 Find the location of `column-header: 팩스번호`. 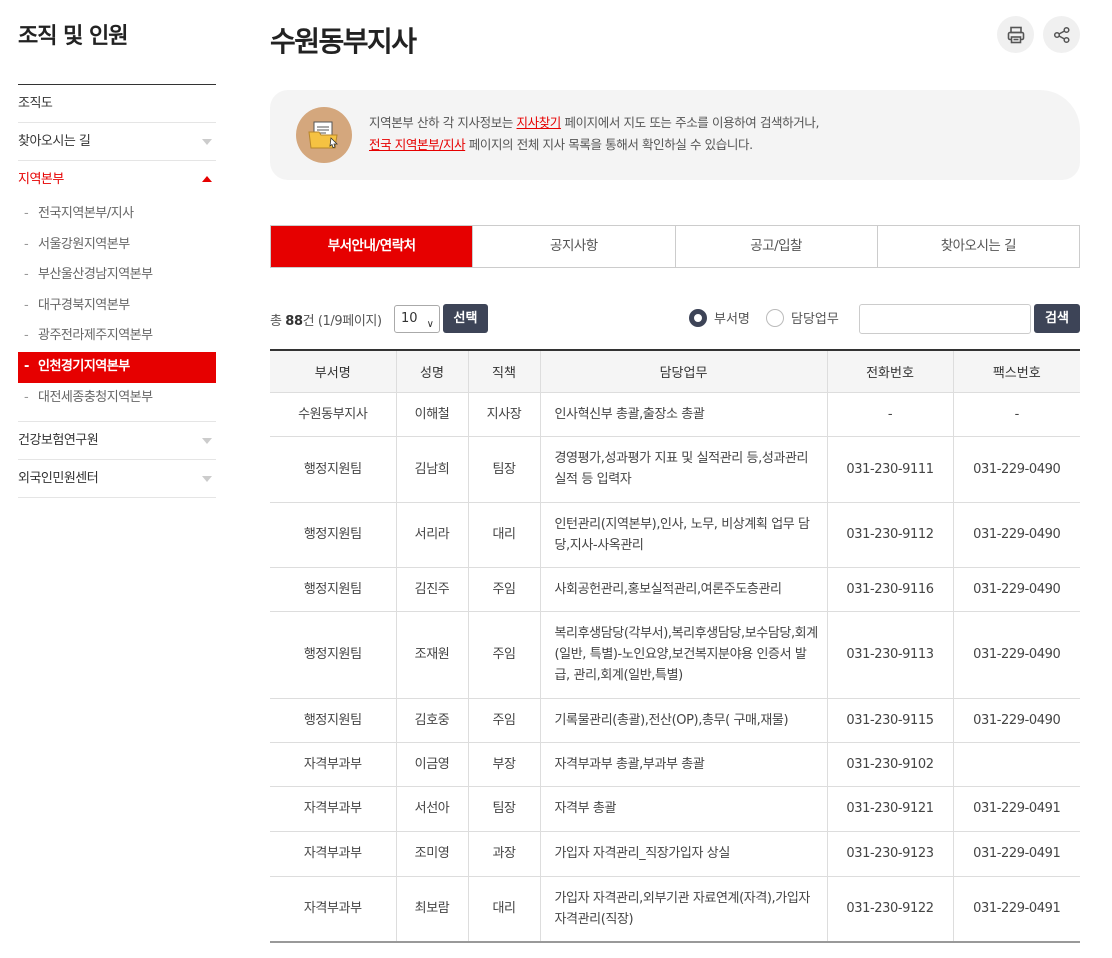

column-header: 팩스번호 is located at coordinates (1016, 371).